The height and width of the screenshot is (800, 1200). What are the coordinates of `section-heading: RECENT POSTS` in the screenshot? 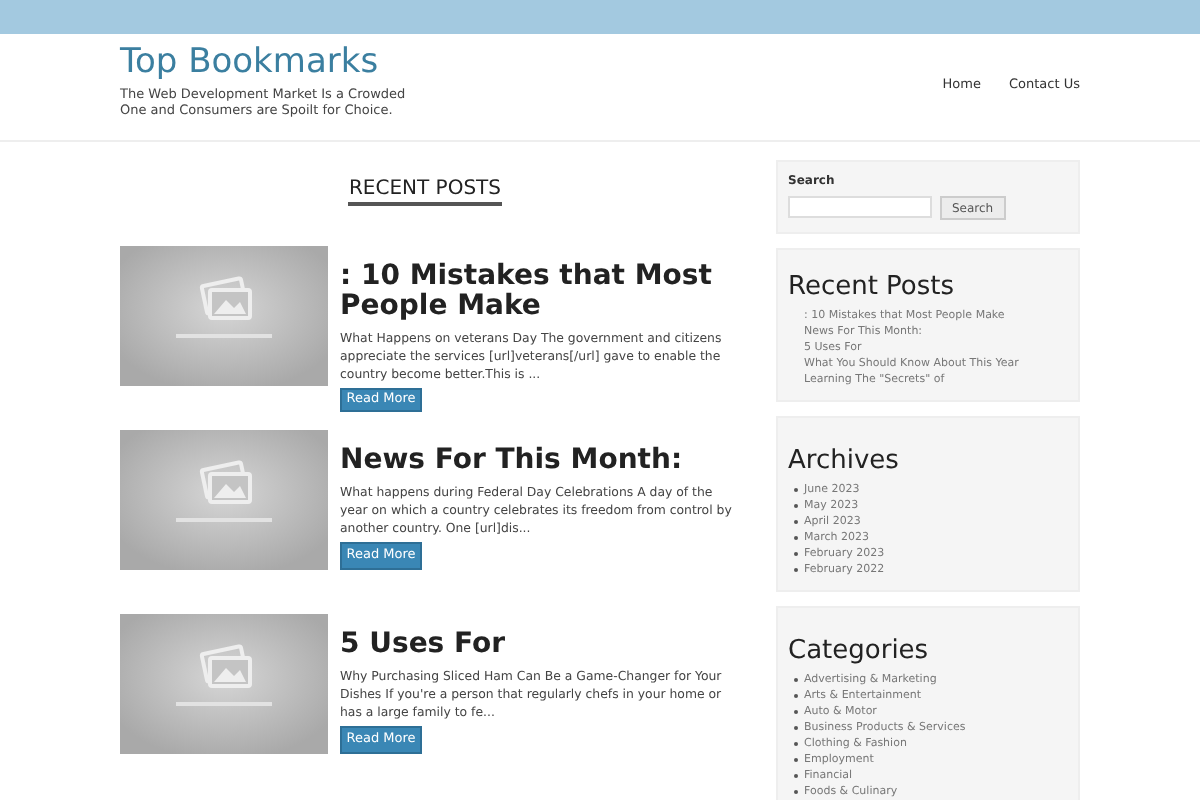 It's located at (425, 192).